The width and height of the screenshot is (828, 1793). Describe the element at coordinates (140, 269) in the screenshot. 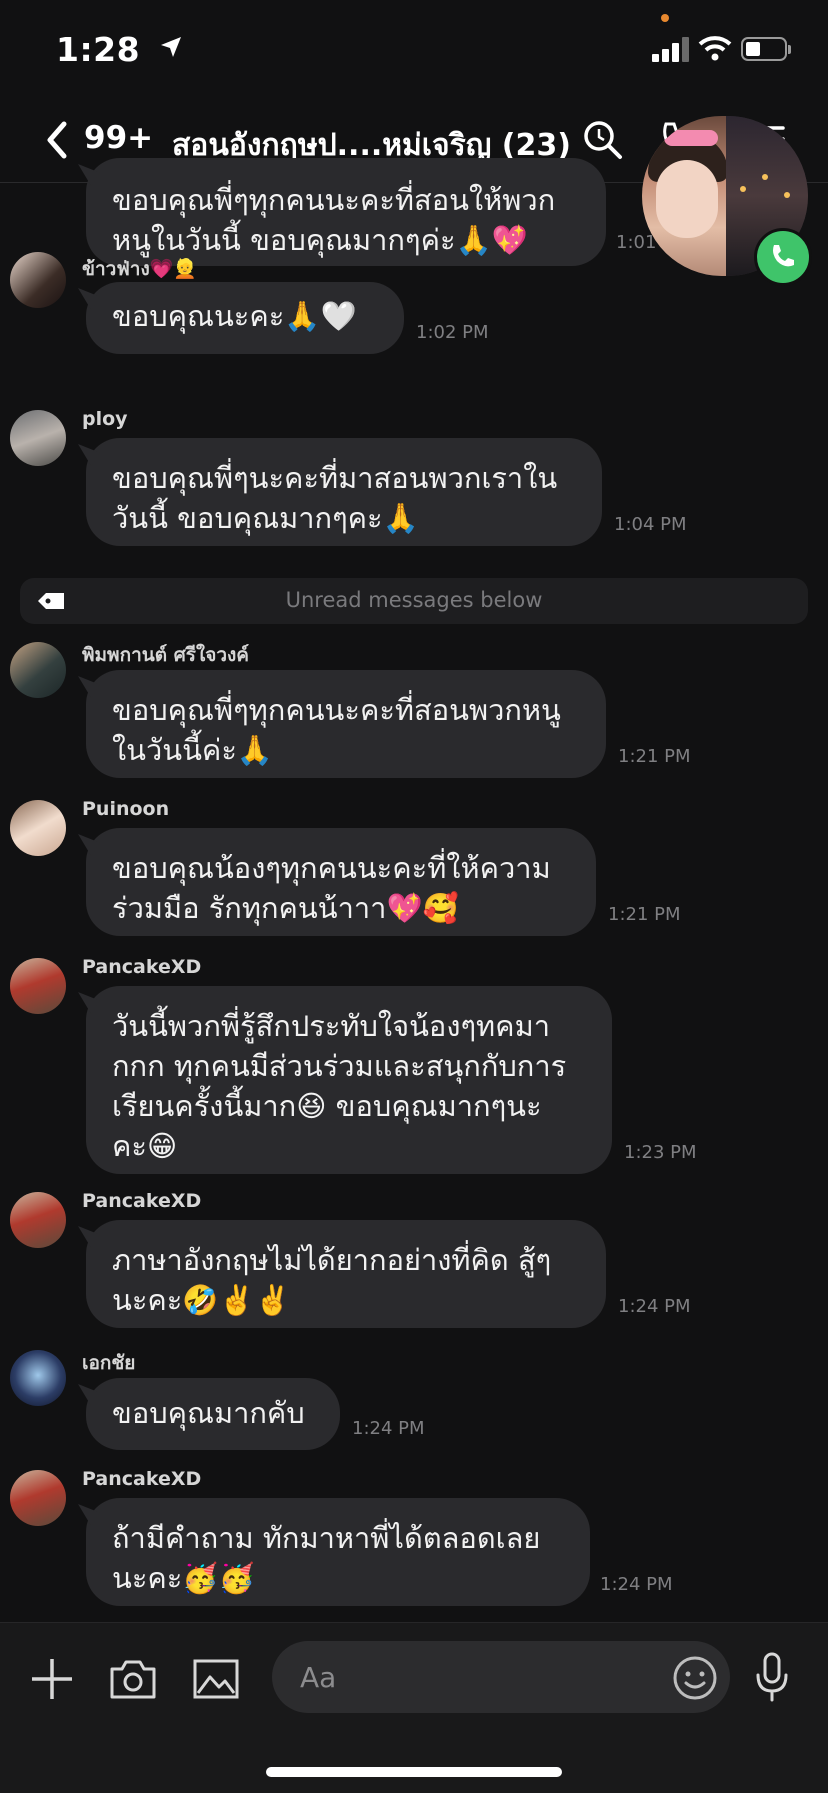

I see `sender-name: ข้าวฟ่าง💗👱` at that location.